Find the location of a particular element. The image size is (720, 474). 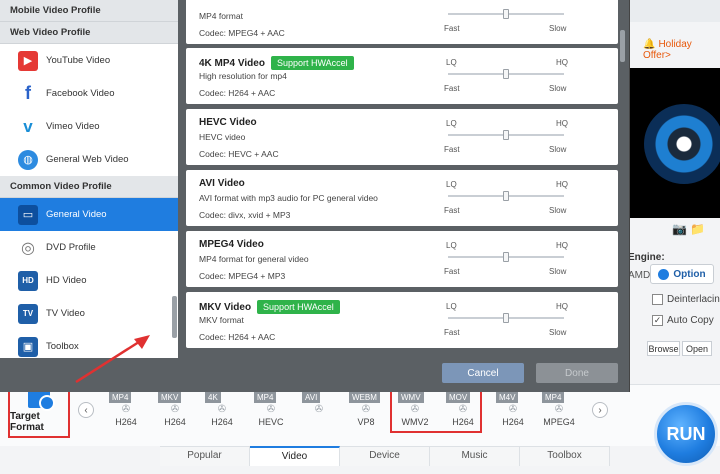

format-item: MP4 ✇ H264 is located at coordinates (126, 411).